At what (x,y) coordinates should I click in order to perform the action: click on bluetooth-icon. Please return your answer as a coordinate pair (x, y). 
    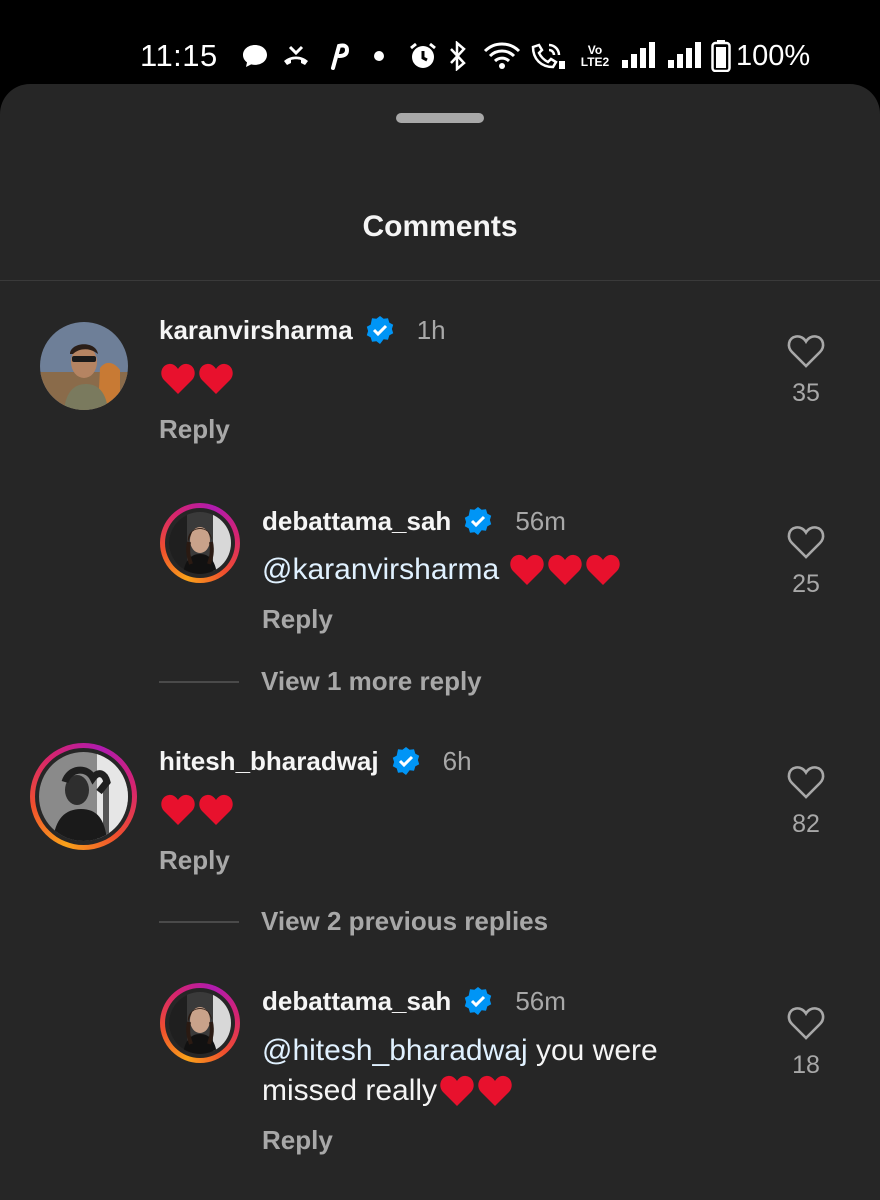
    Looking at the image, I should click on (458, 56).